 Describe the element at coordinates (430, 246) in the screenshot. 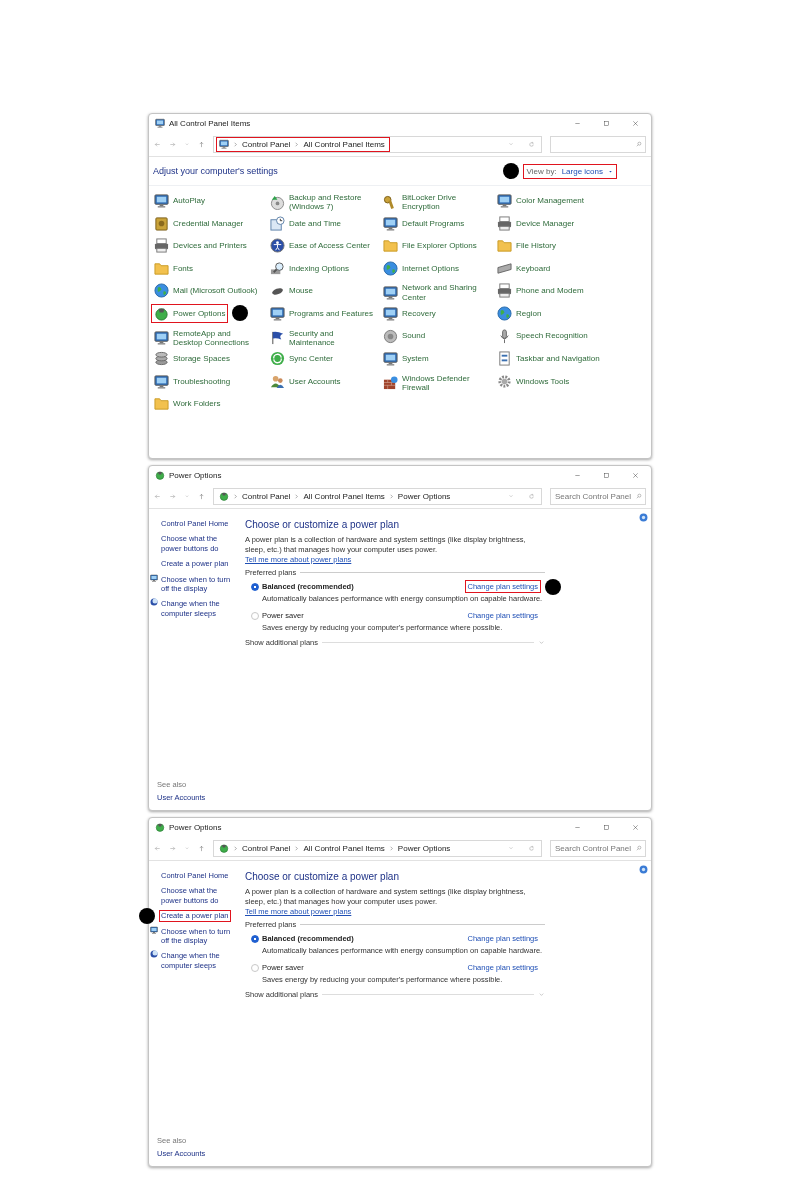

I see `settings-item: File Explorer Options` at that location.